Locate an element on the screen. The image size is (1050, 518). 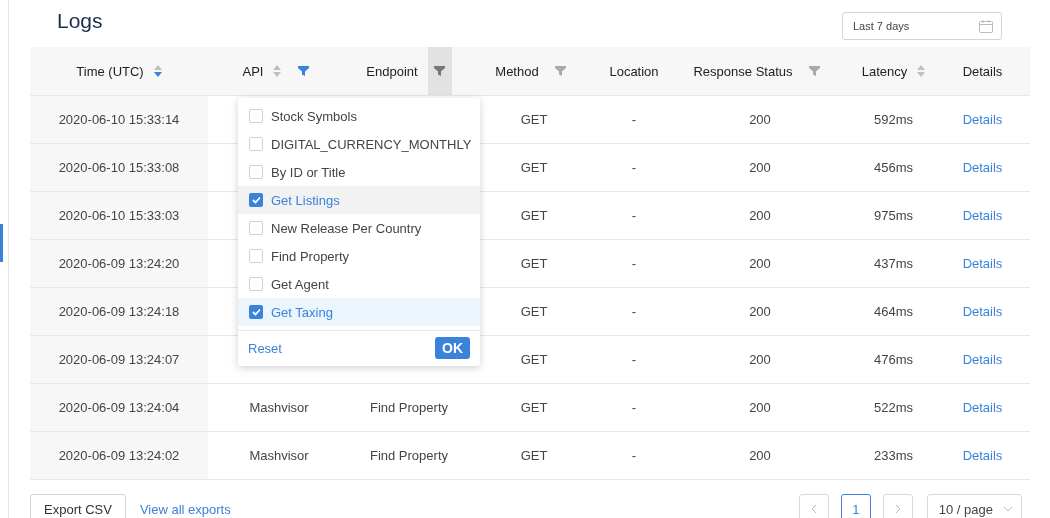
column-label: Response Status is located at coordinates (743, 71).